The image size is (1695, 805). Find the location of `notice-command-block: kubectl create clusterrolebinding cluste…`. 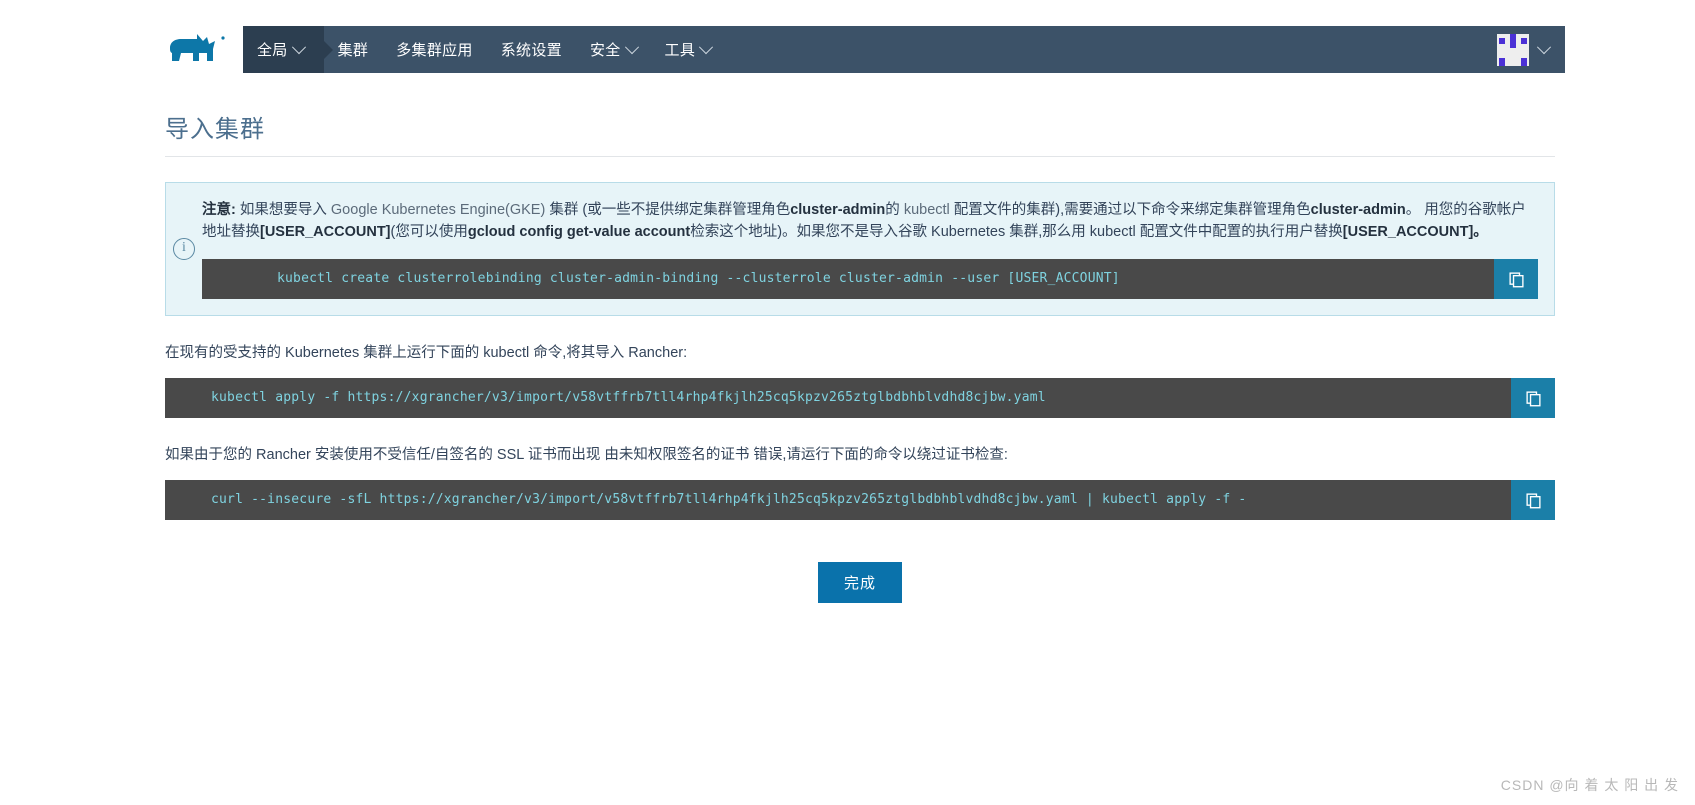

notice-command-block: kubectl create clusterrolebinding cluste… is located at coordinates (870, 279).